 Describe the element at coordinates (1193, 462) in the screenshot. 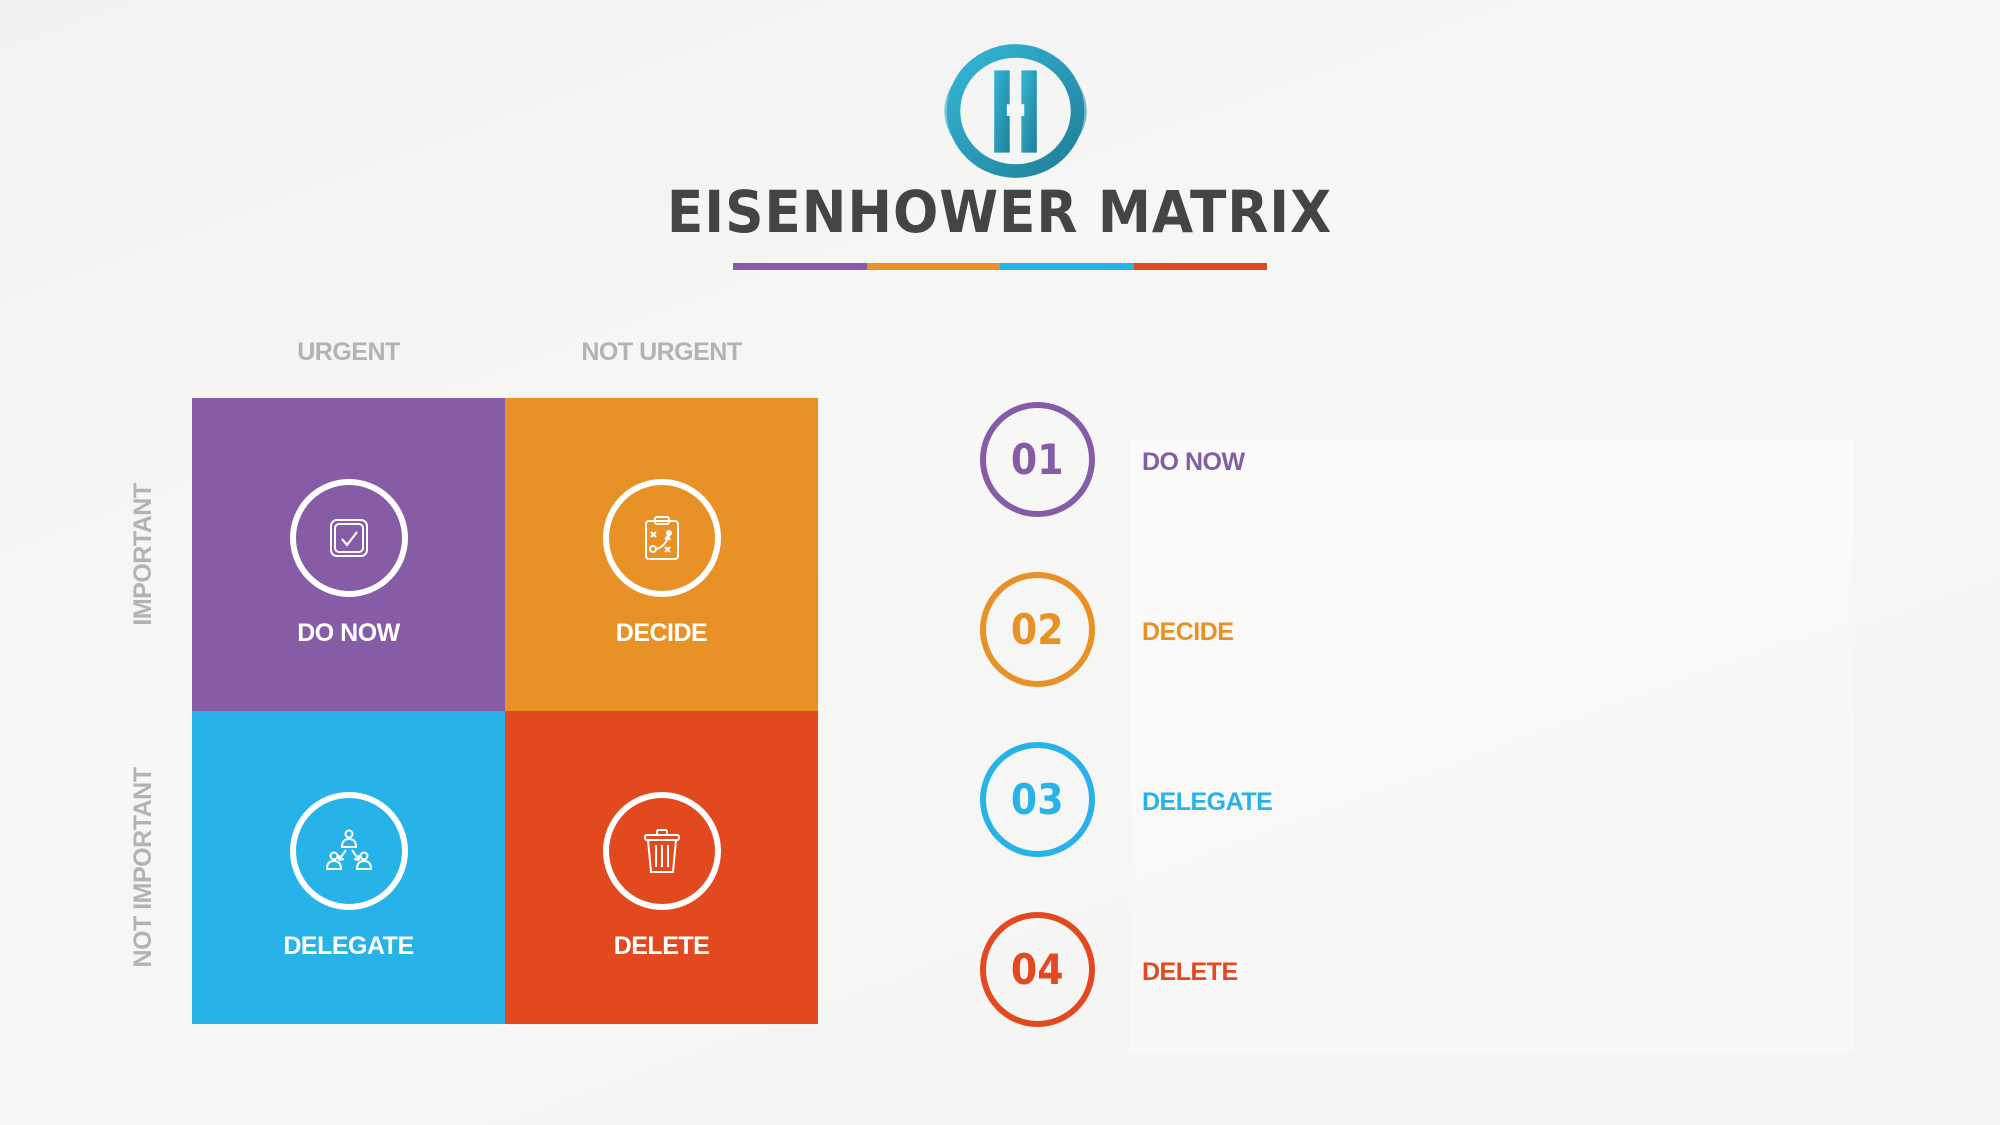

I see `list-item-label: DO NOW` at that location.